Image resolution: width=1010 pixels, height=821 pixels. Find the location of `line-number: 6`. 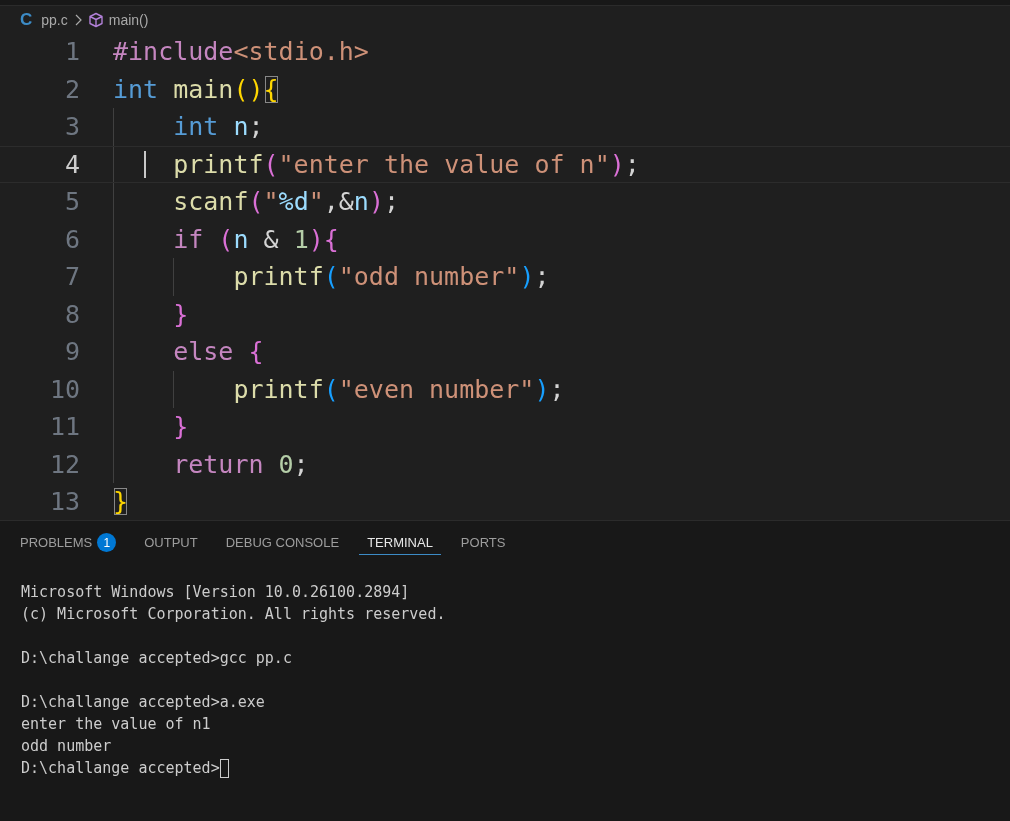

line-number: 6 is located at coordinates (71, 239).